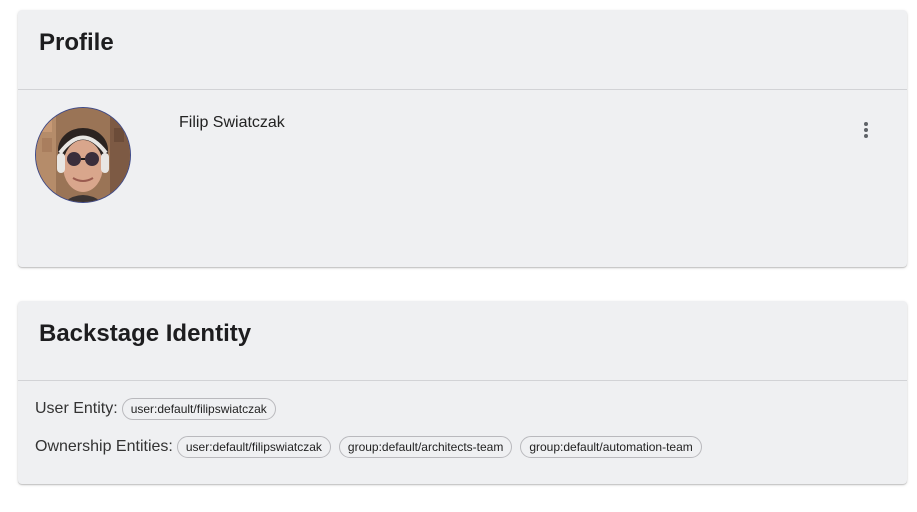 This screenshot has width=917, height=512. What do you see at coordinates (232, 122) in the screenshot?
I see `profile-name: Filip Swiatczak` at bounding box center [232, 122].